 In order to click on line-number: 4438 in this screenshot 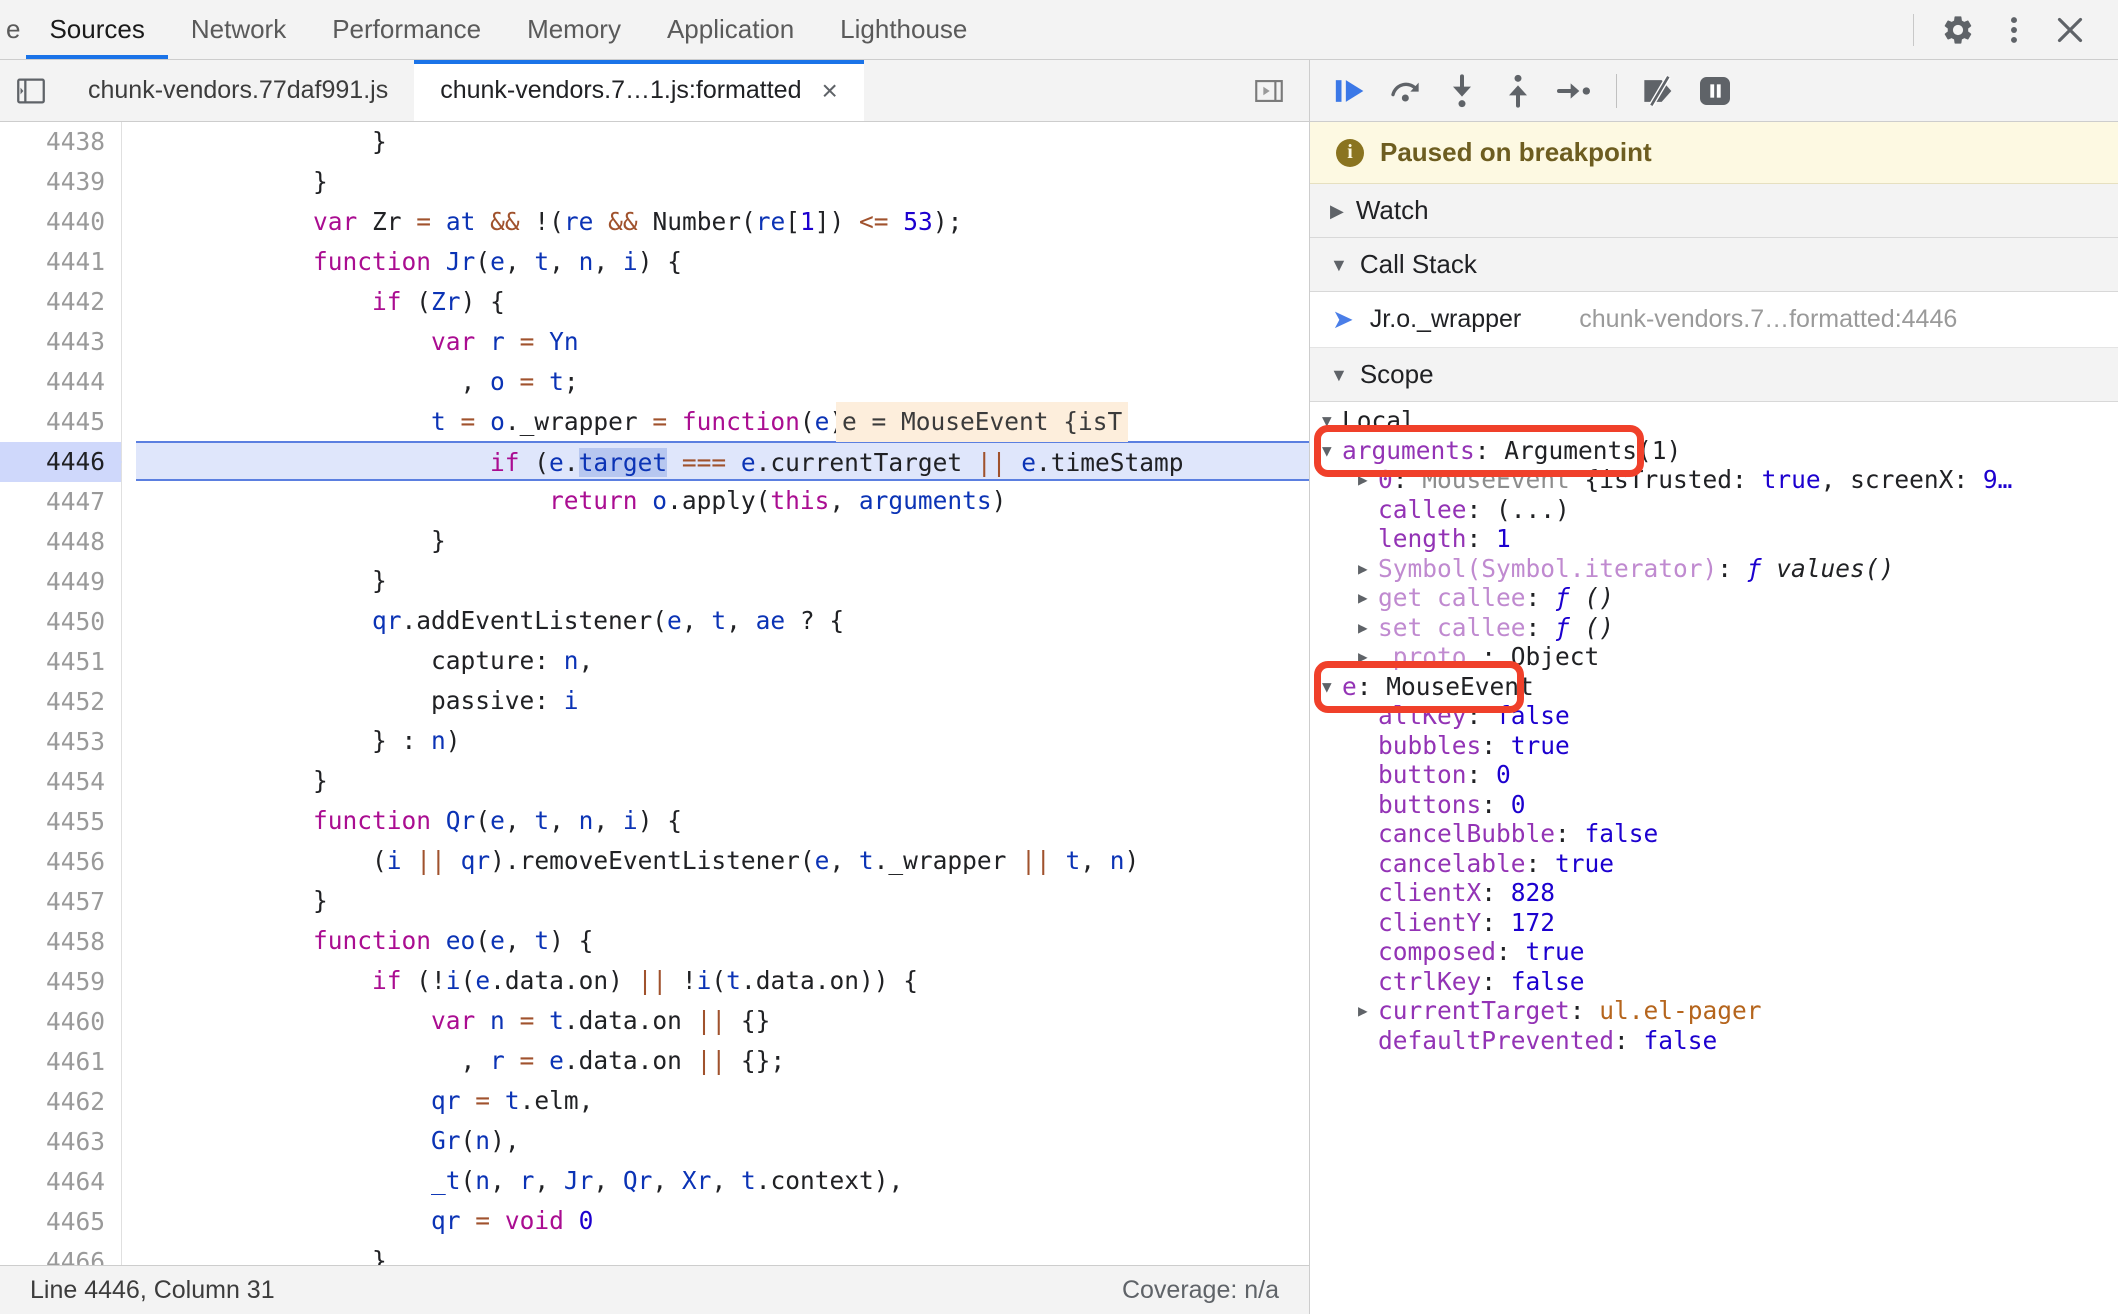, I will do `click(60, 142)`.